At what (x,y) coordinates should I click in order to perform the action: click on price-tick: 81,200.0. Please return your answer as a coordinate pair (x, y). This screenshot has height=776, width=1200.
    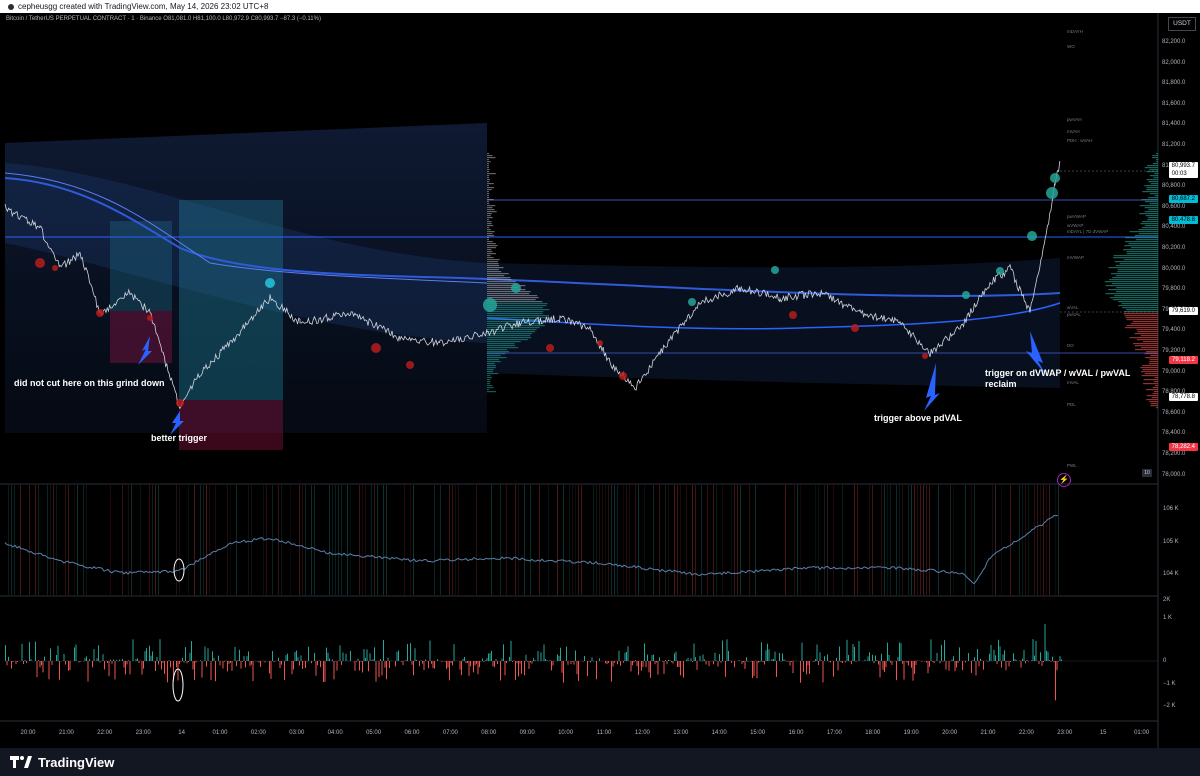
    Looking at the image, I should click on (1174, 145).